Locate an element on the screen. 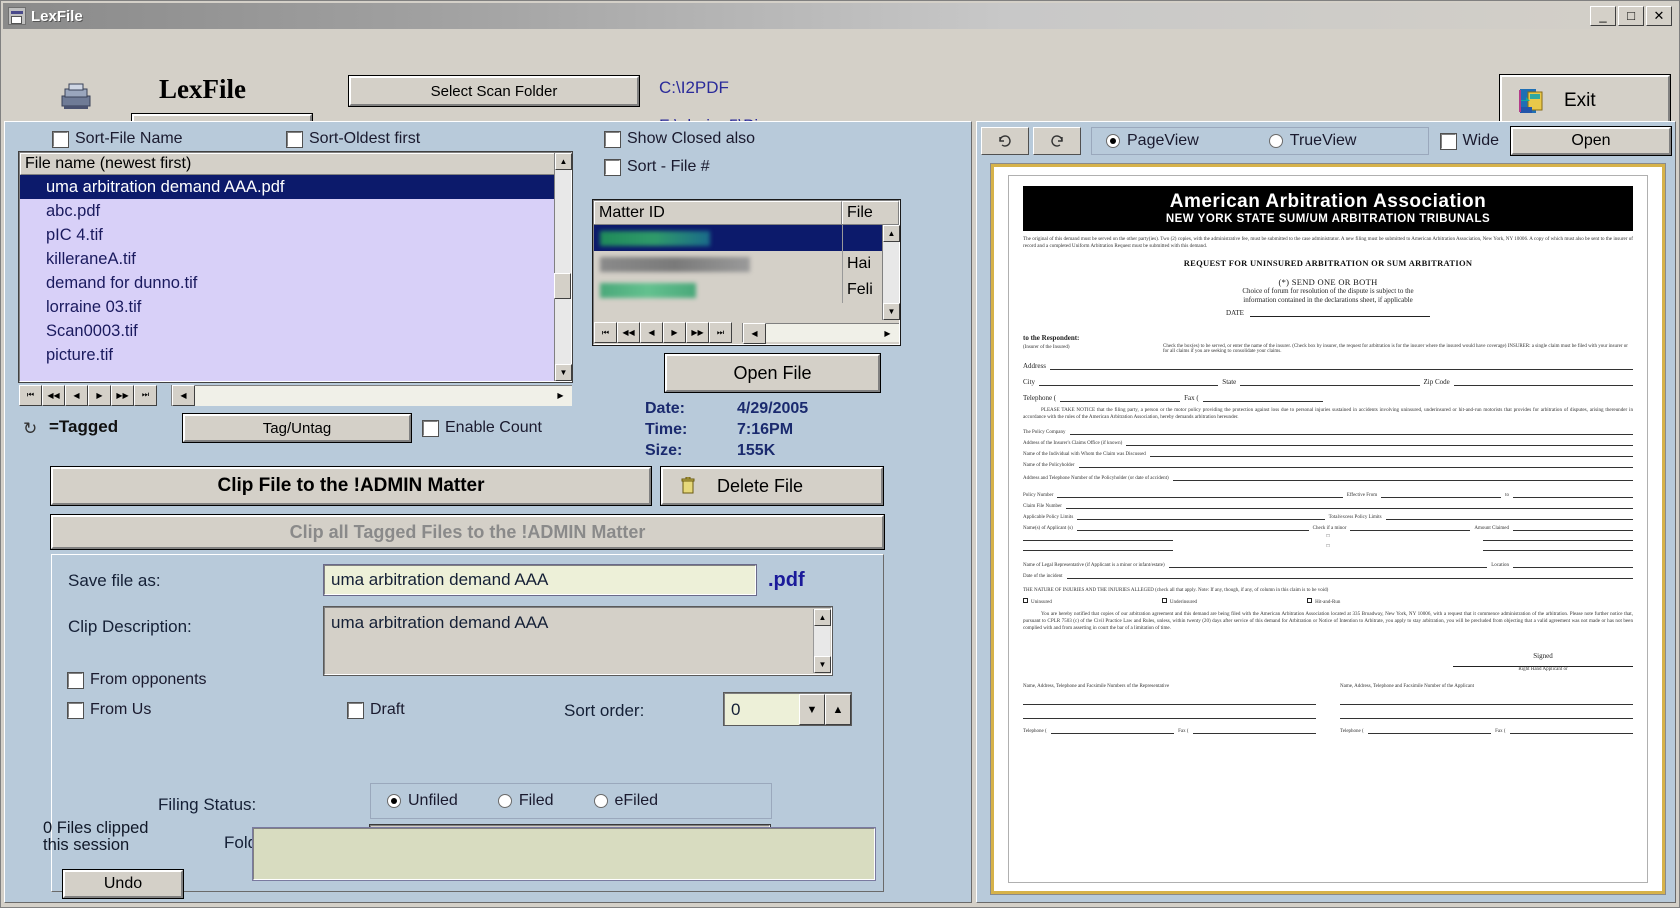 This screenshot has width=1680, height=908. save-file-as-input: uma arbitration demand AAA is located at coordinates (540, 580).